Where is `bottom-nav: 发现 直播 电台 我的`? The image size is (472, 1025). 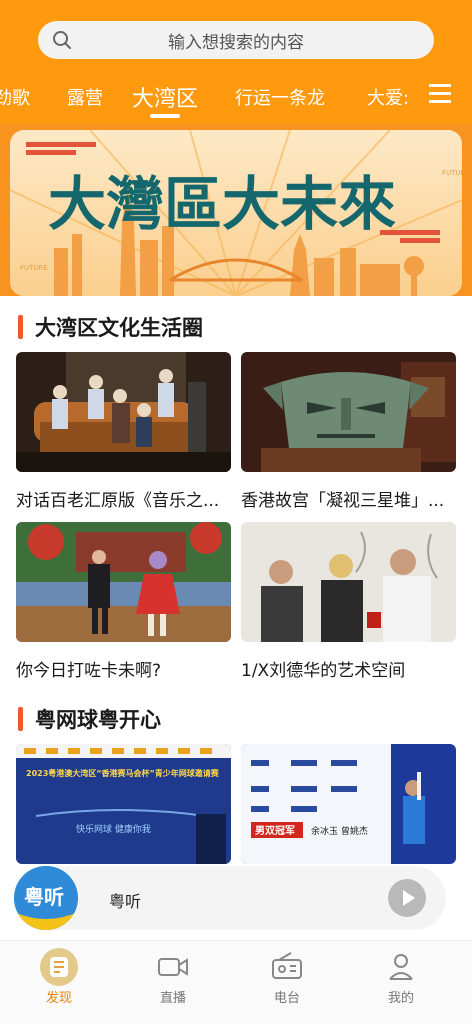
bottom-nav: 发现 直播 电台 我的 is located at coordinates (236, 982).